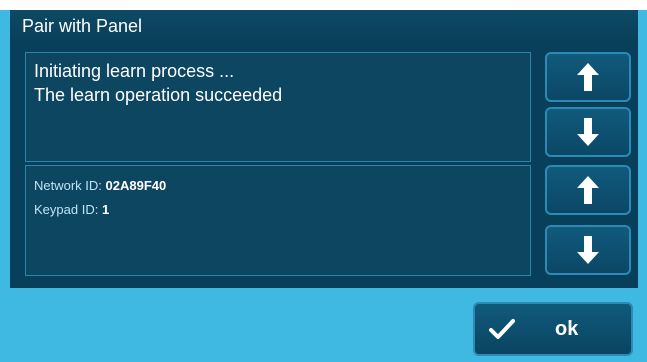 The width and height of the screenshot is (647, 362). What do you see at coordinates (278, 210) in the screenshot?
I see `keypad-id-row: Keypad ID: 1` at bounding box center [278, 210].